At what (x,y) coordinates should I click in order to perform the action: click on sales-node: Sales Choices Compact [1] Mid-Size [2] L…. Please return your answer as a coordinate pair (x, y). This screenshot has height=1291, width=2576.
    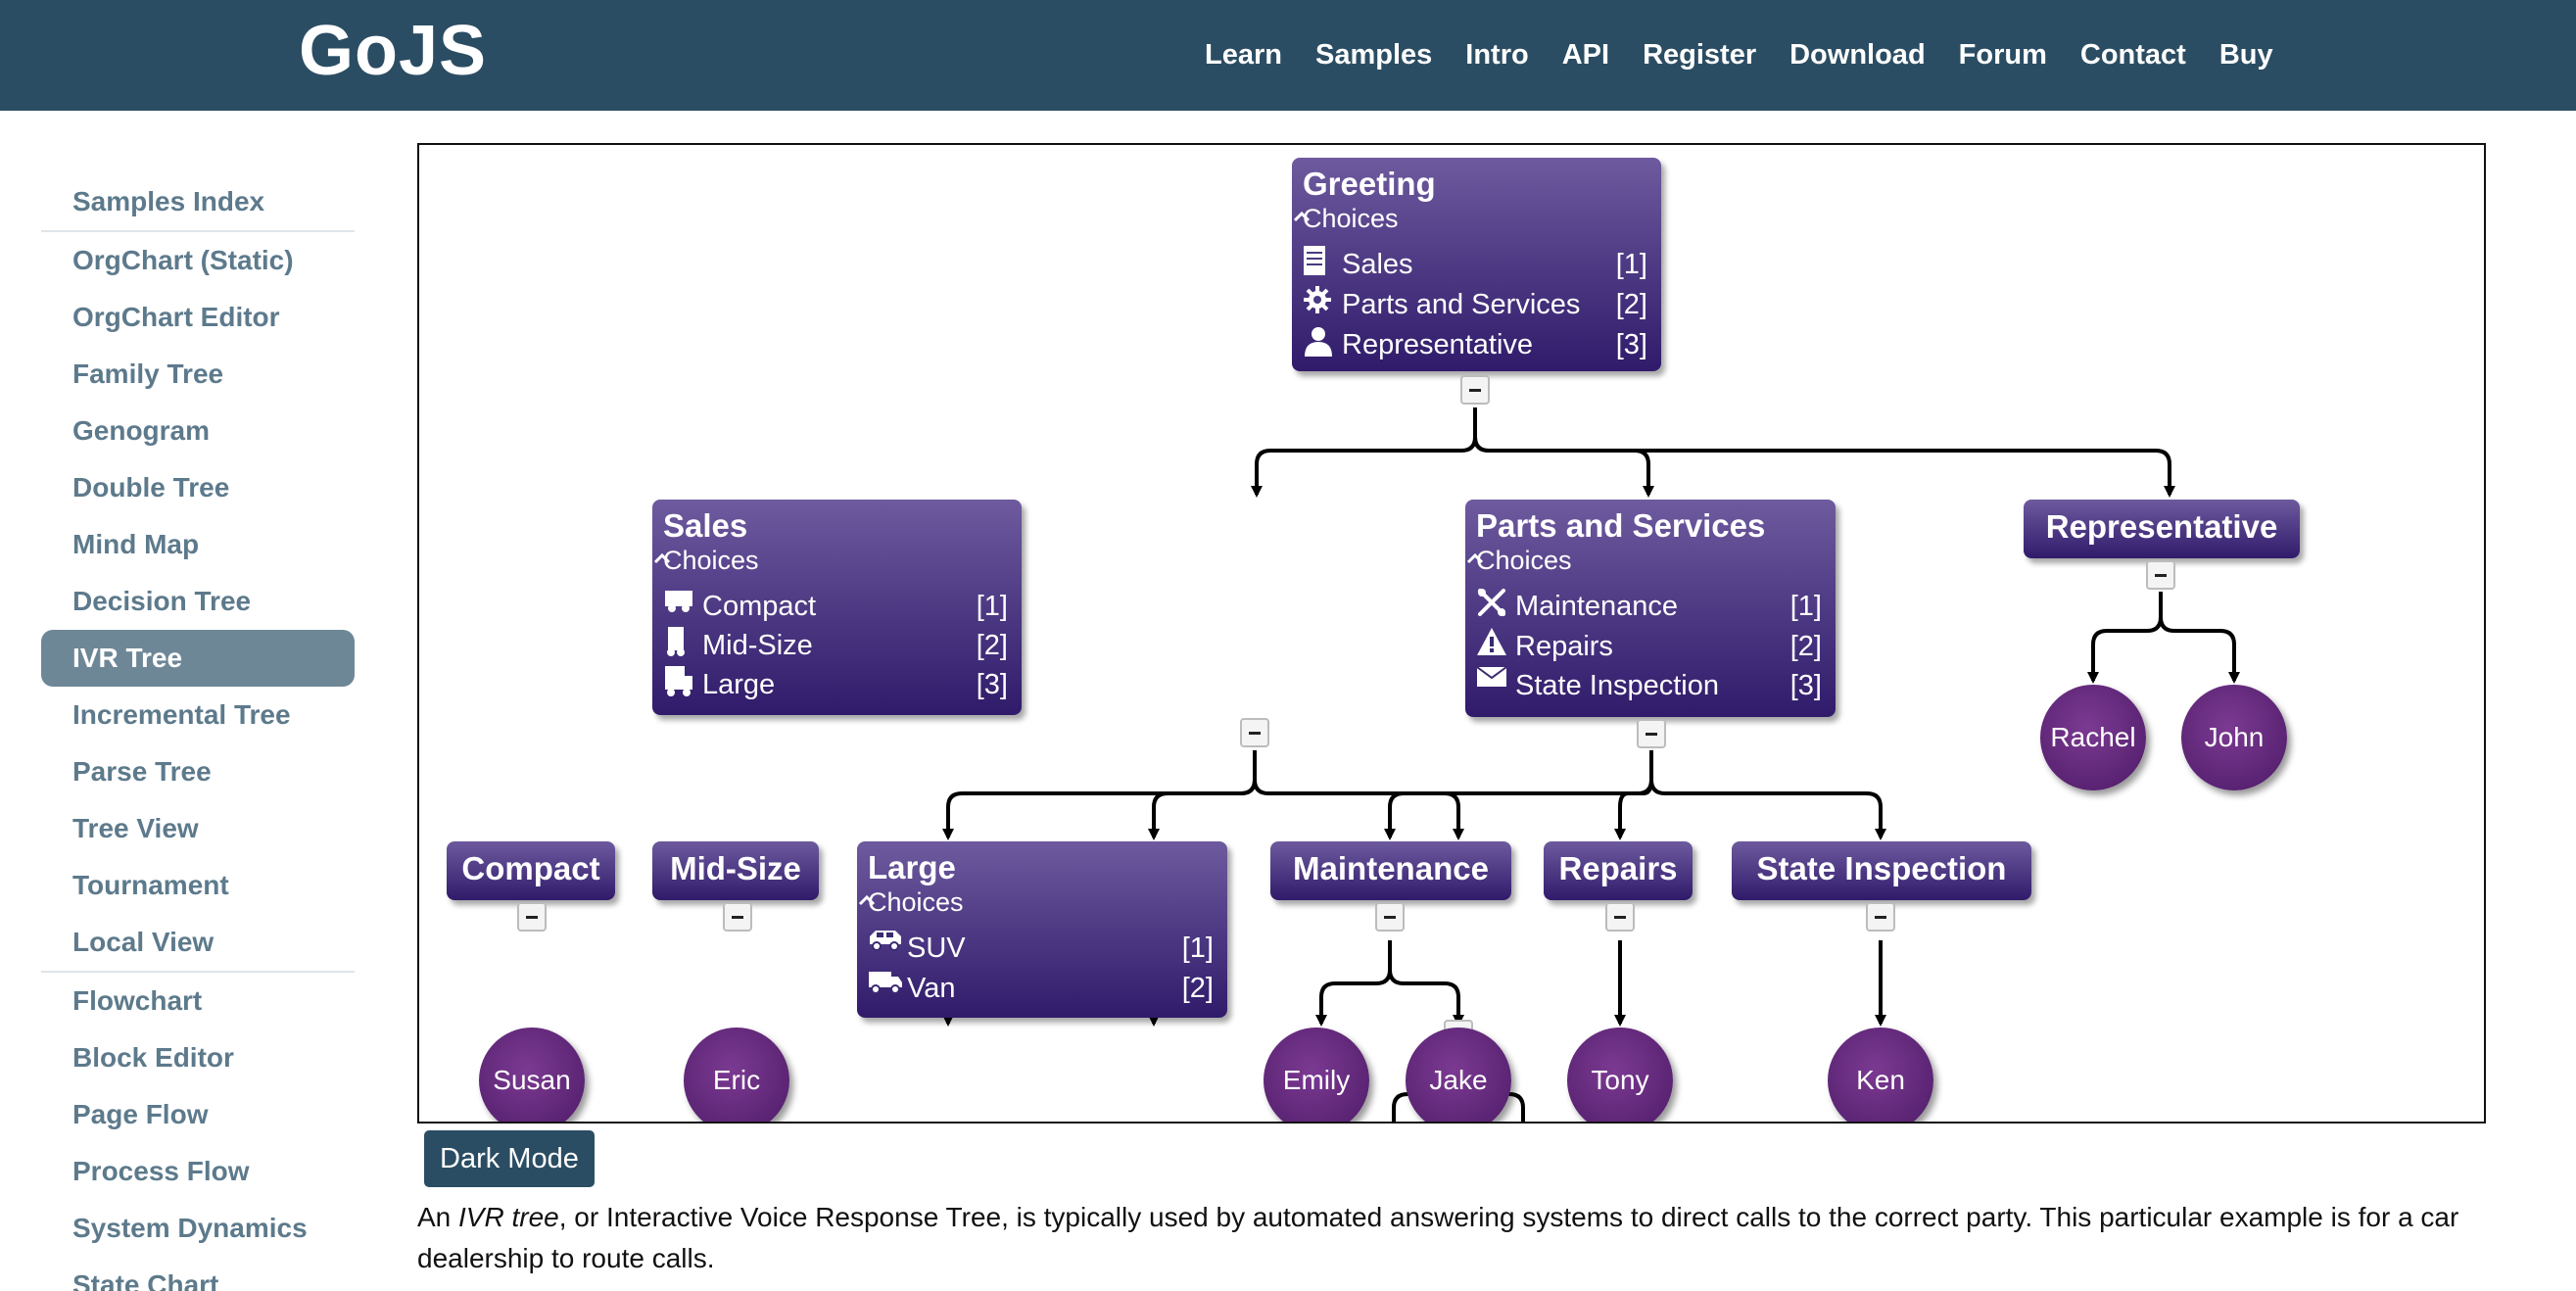
    Looking at the image, I should click on (837, 608).